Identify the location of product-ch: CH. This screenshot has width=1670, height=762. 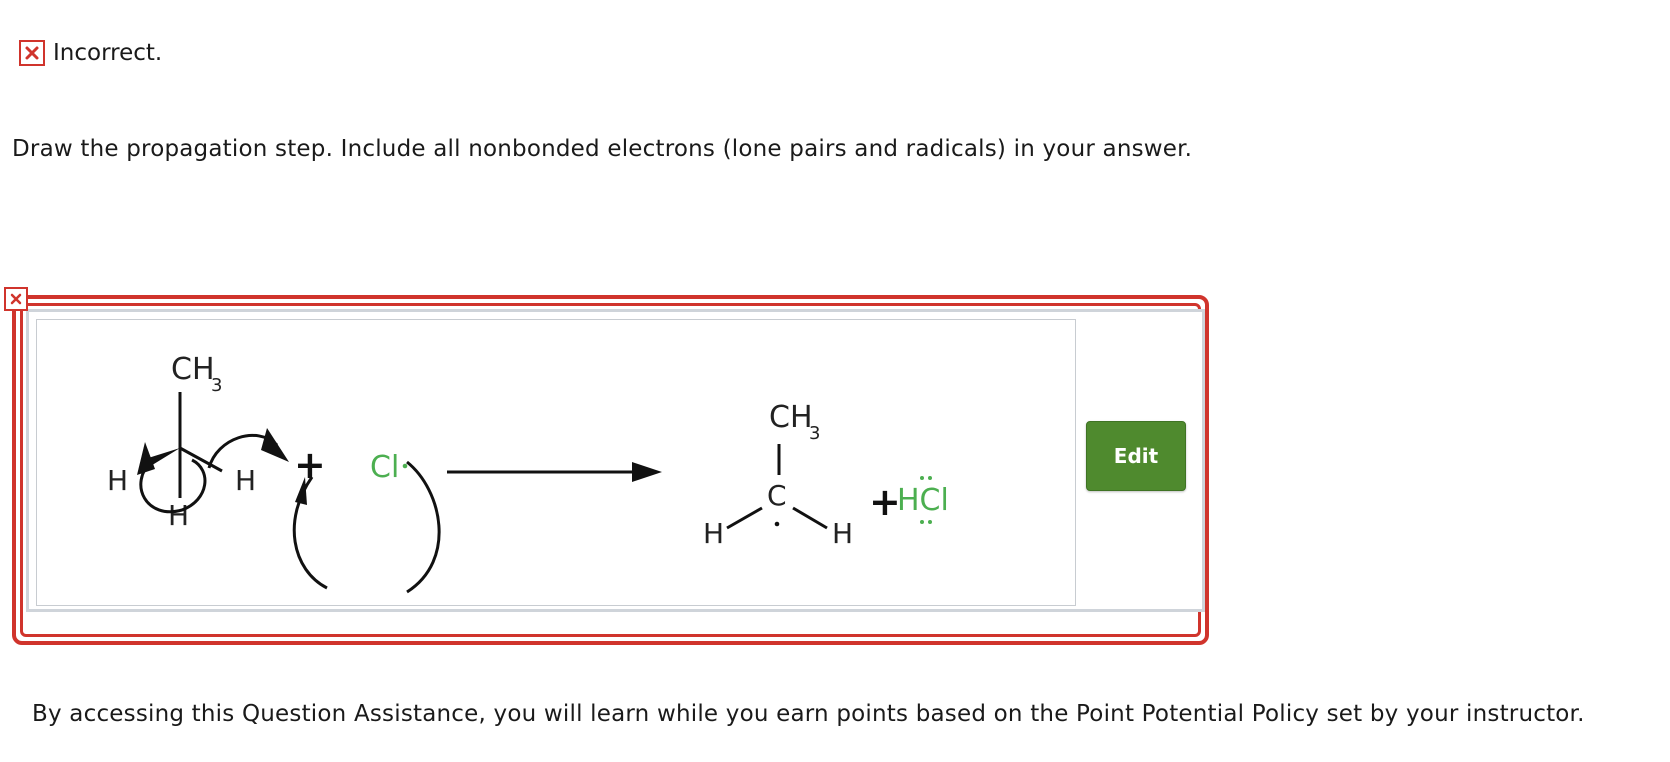
(791, 417).